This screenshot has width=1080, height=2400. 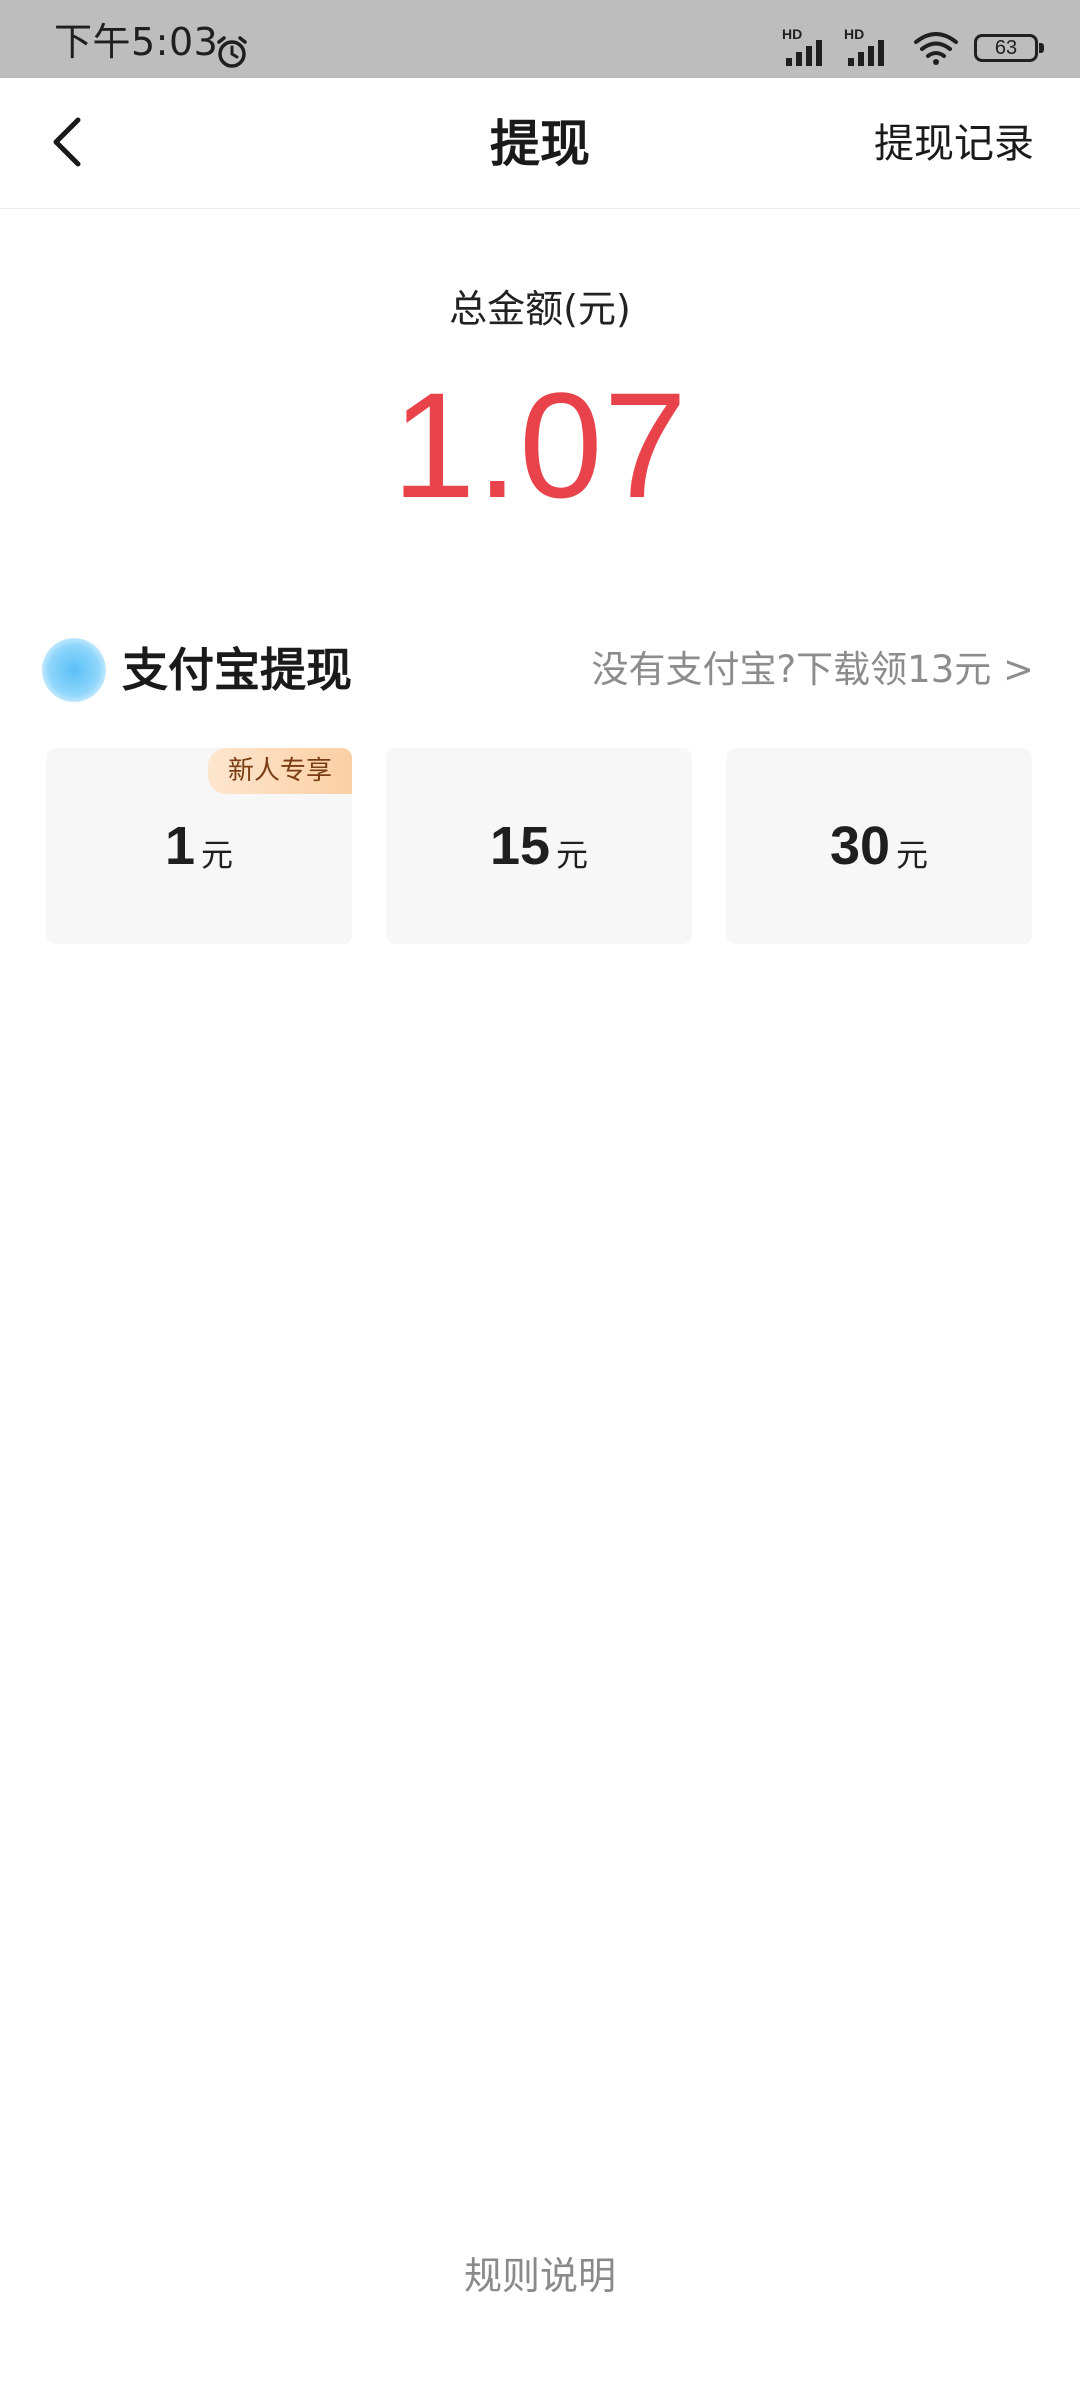 I want to click on rules-link: 规则说明, so click(x=540, y=2276).